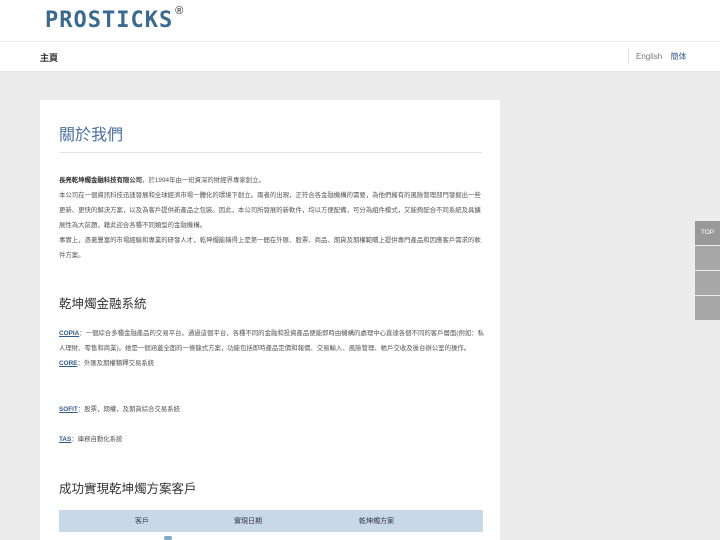 The image size is (720, 540). Describe the element at coordinates (129, 409) in the screenshot. I see `system-desc-sofit: ：股票，期權，及期貨綜合交易系統` at that location.